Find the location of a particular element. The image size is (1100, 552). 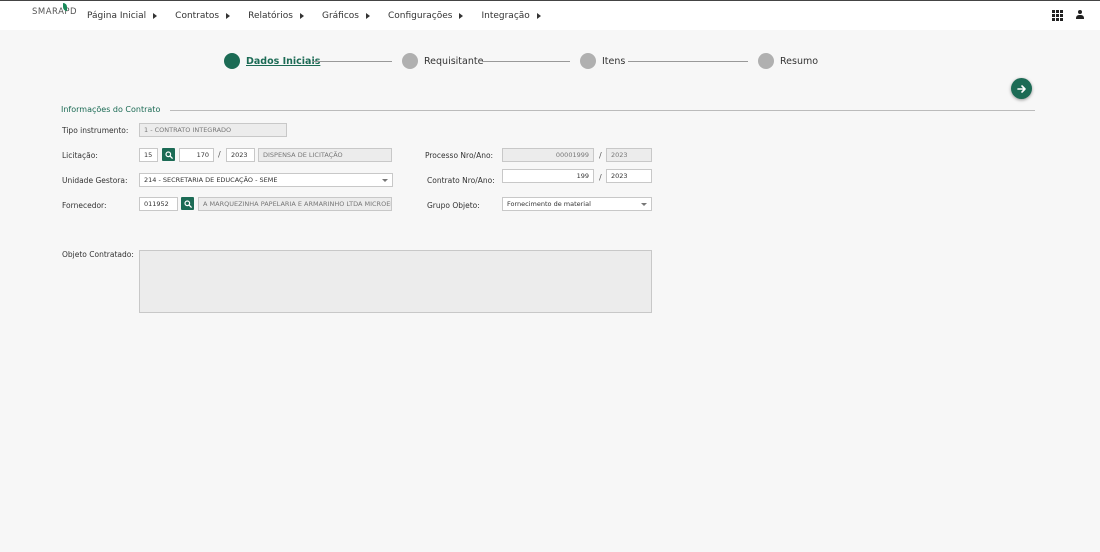

nav-item-configuracoes: Configurações is located at coordinates (426, 16).